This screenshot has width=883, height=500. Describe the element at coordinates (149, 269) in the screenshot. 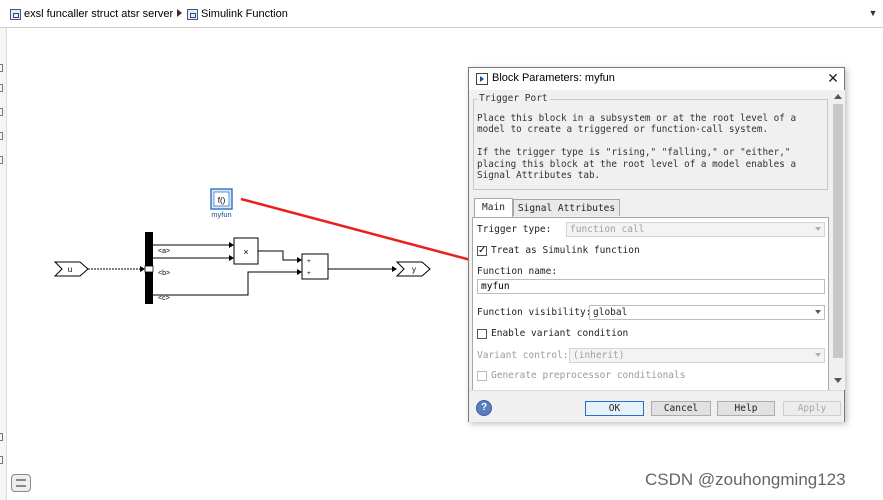

I see `bus-selector-port-icon` at that location.